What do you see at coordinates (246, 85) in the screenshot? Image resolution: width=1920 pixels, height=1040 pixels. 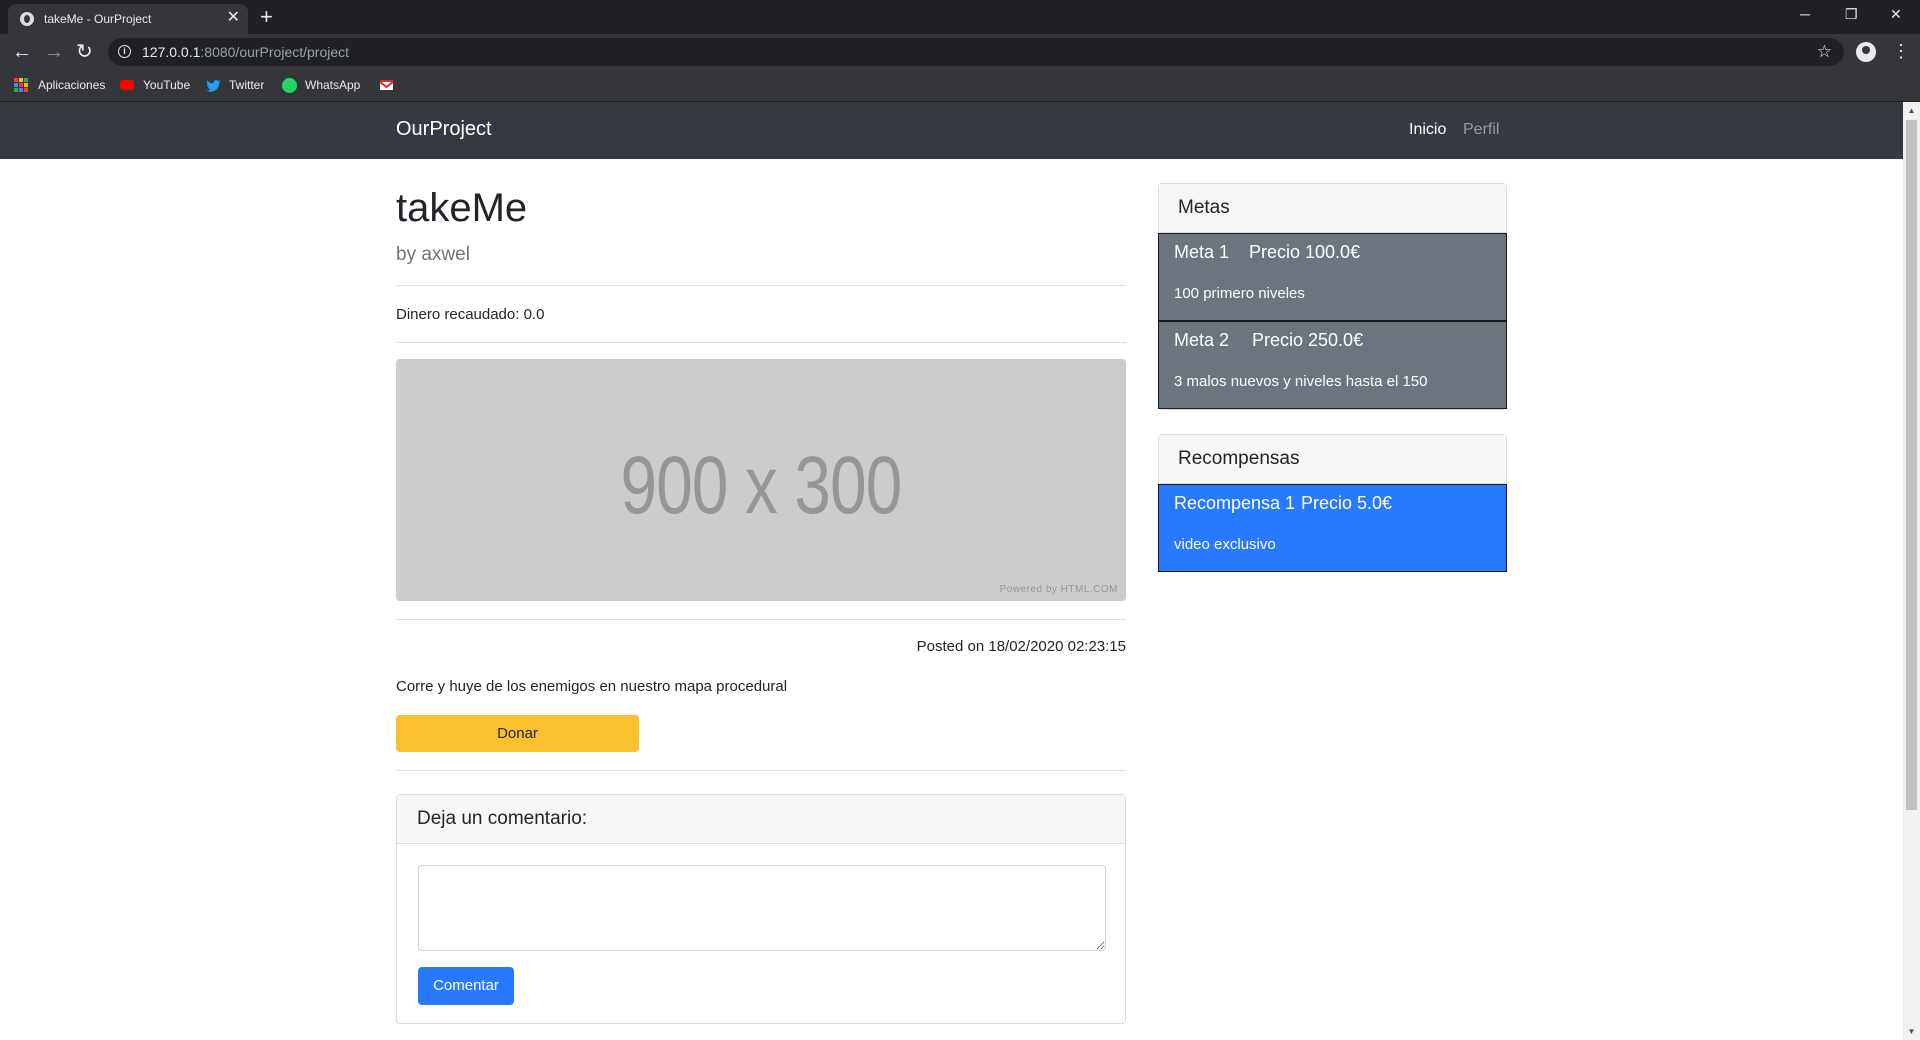 I see `bookmark-twitter: Twitter` at bounding box center [246, 85].